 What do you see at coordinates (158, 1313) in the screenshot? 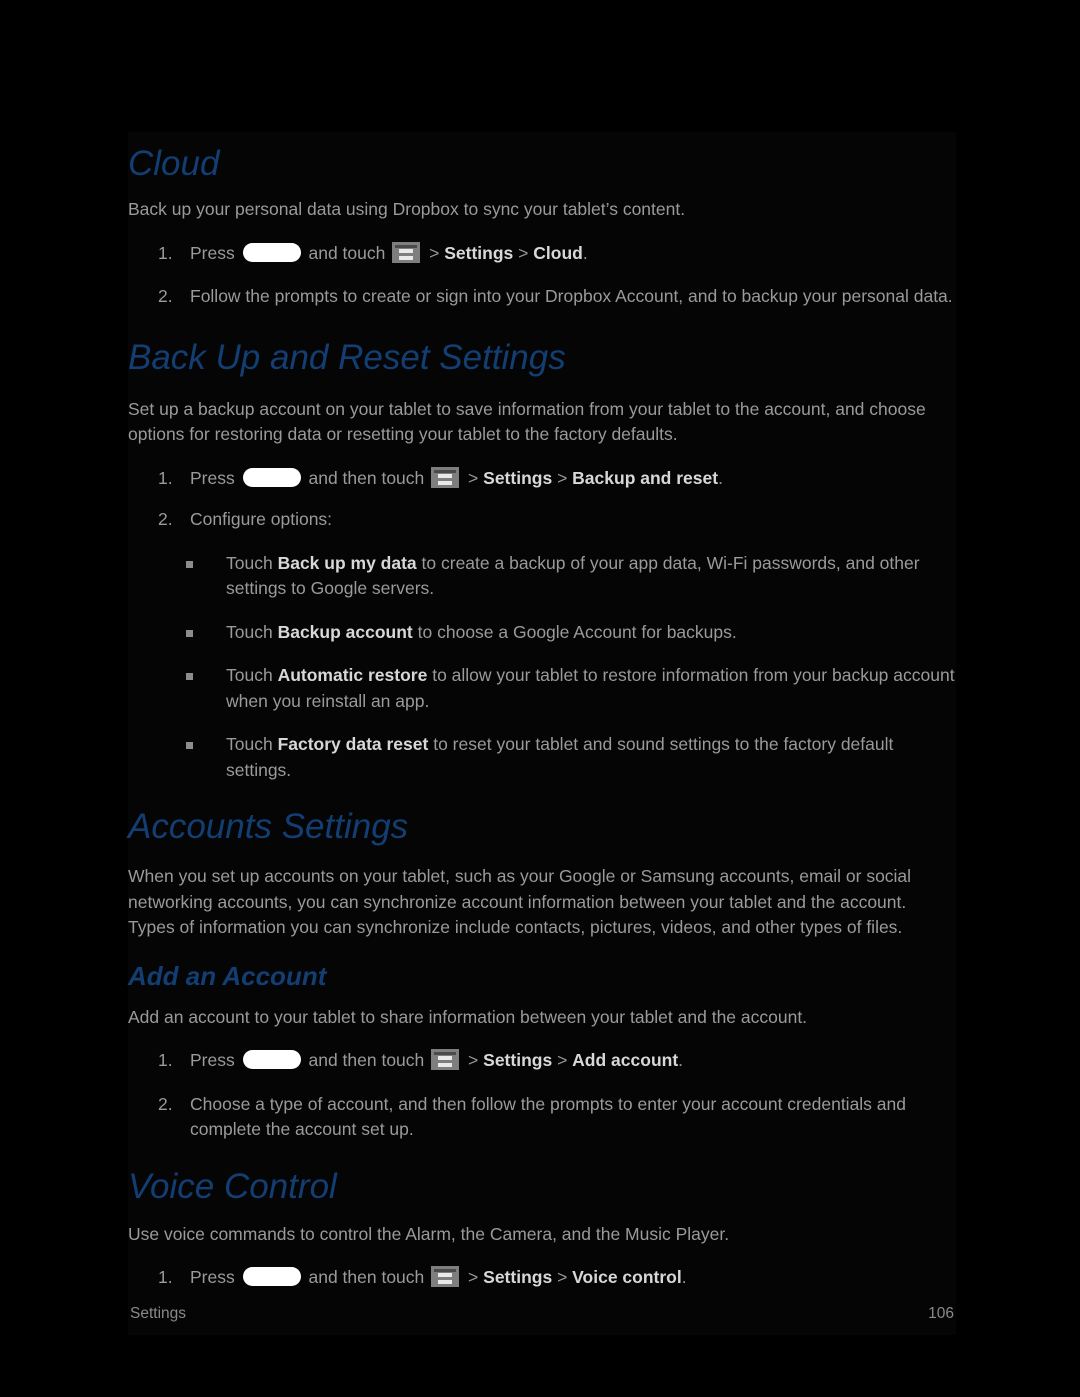
I see `footer-section-label: Settings` at bounding box center [158, 1313].